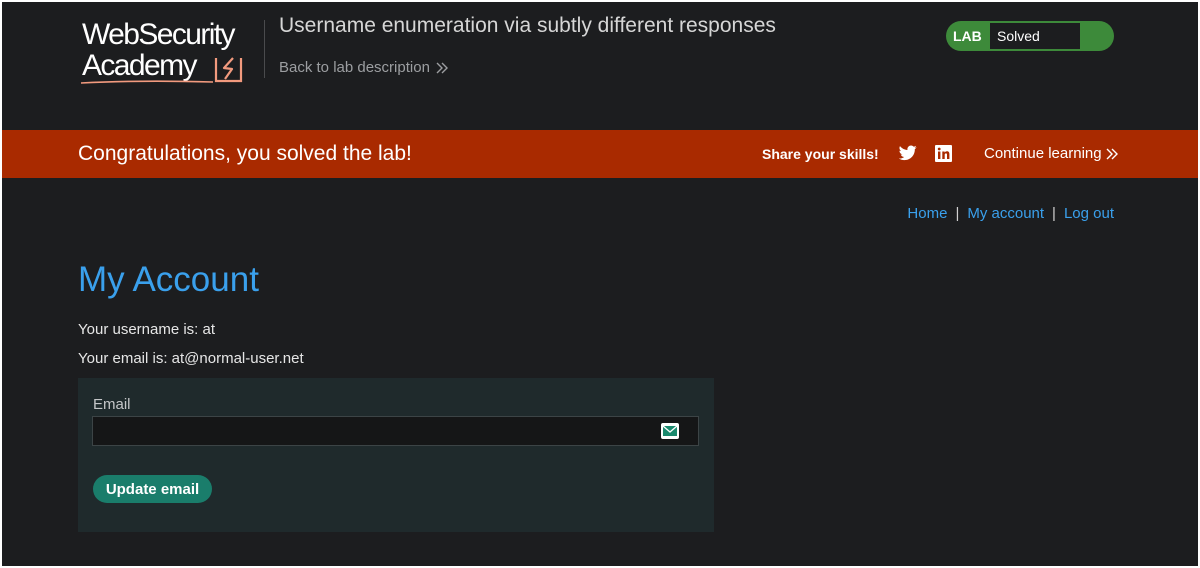  What do you see at coordinates (168, 279) in the screenshot?
I see `page-title: My Account` at bounding box center [168, 279].